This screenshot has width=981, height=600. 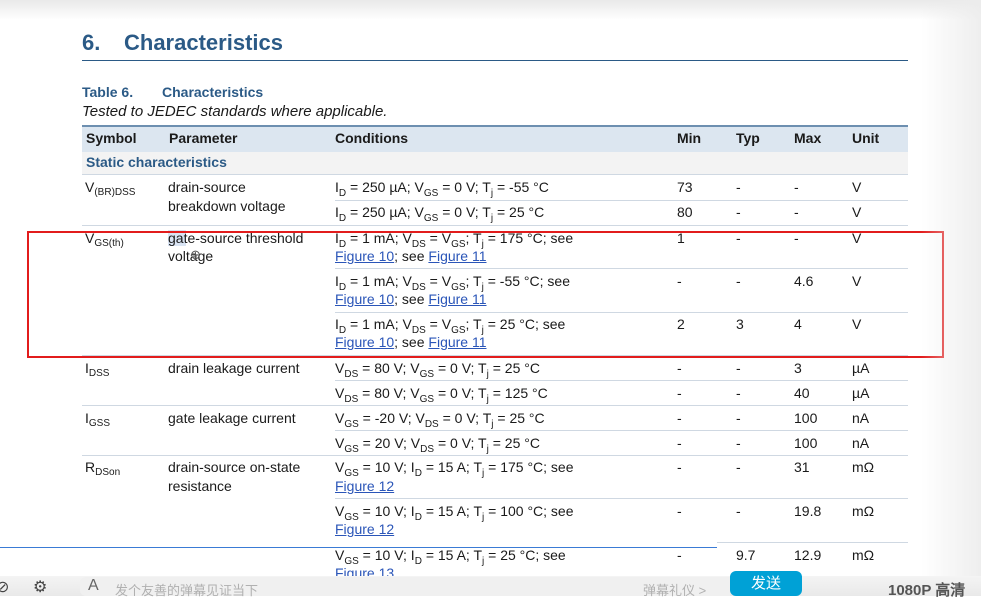 I want to click on symbol-igss: IGSS, so click(x=98, y=419).